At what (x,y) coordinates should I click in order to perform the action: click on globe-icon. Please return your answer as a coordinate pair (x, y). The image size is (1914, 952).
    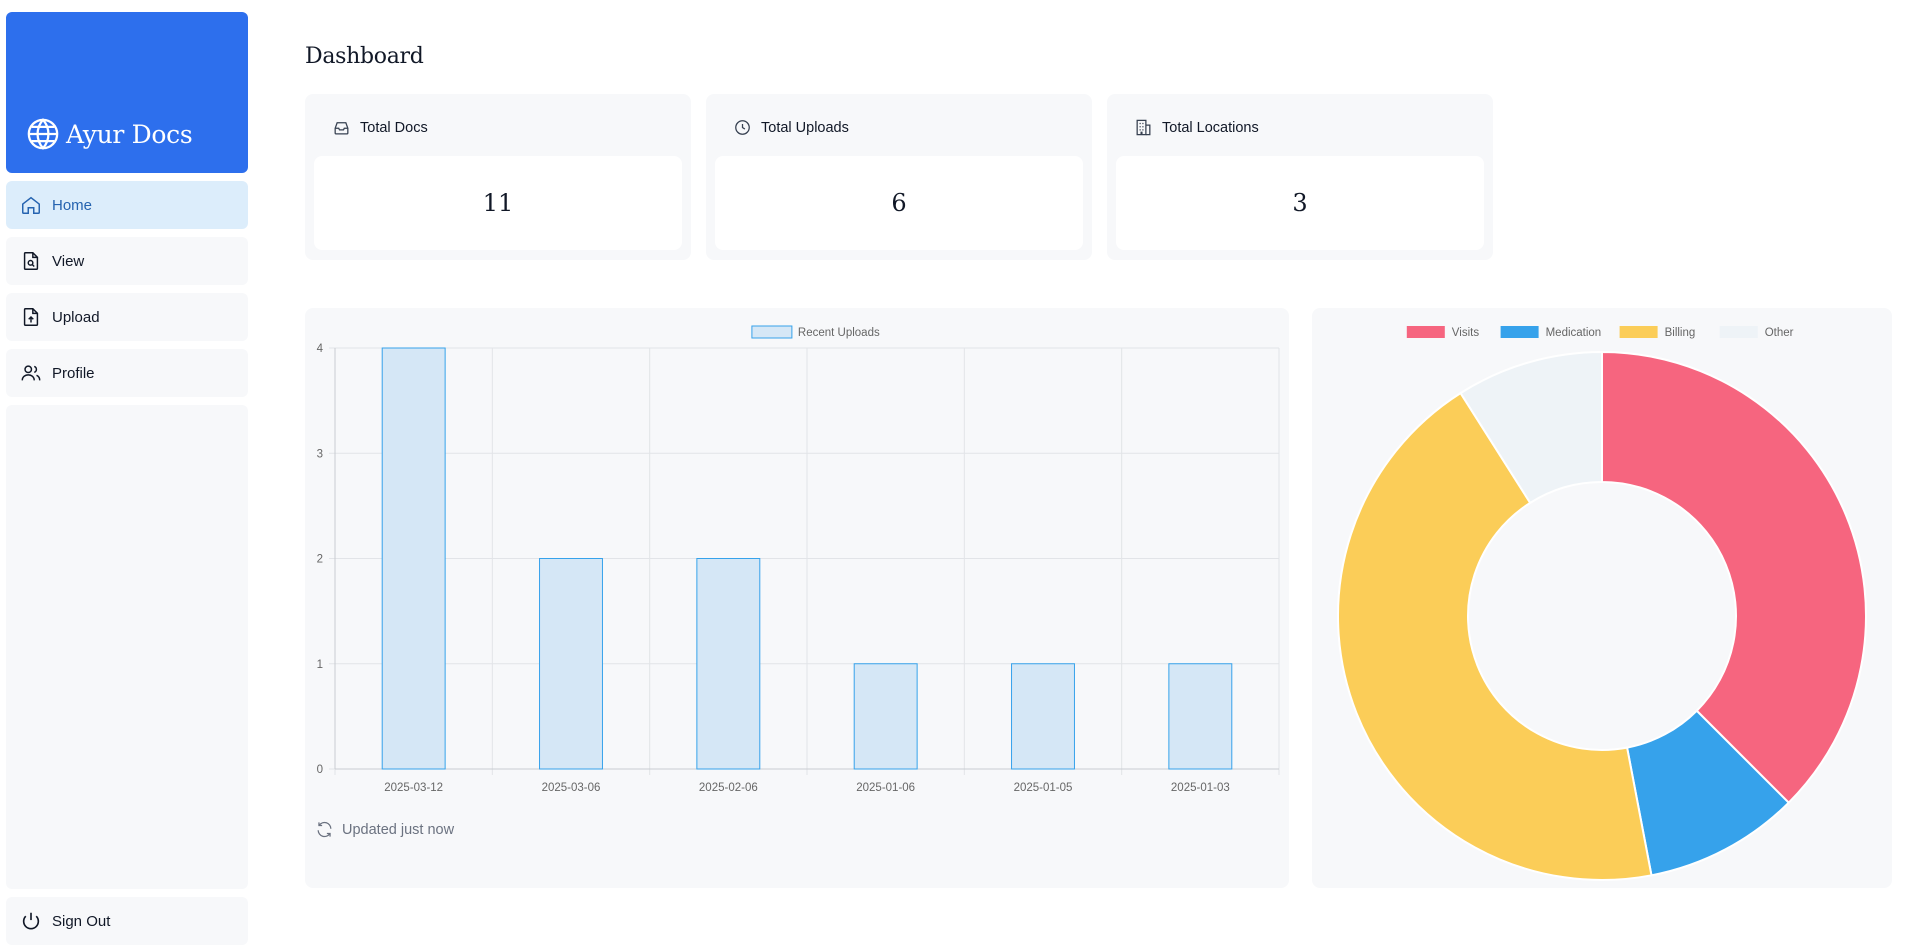
    Looking at the image, I should click on (43, 134).